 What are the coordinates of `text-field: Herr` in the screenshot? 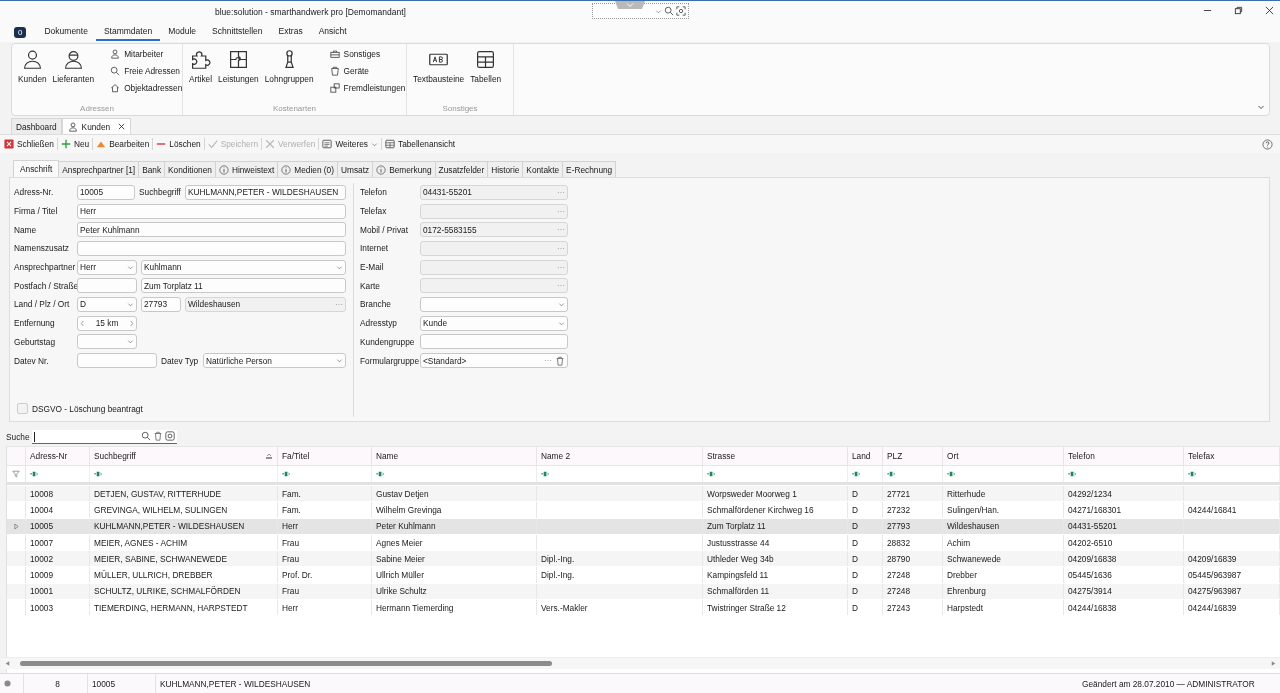 It's located at (211, 211).